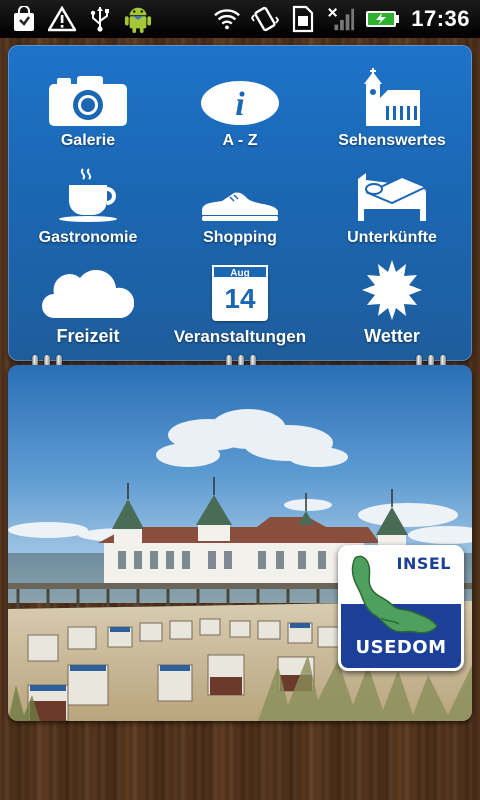 The height and width of the screenshot is (800, 480). What do you see at coordinates (401, 647) in the screenshot?
I see `badge-line2: USEDOM` at bounding box center [401, 647].